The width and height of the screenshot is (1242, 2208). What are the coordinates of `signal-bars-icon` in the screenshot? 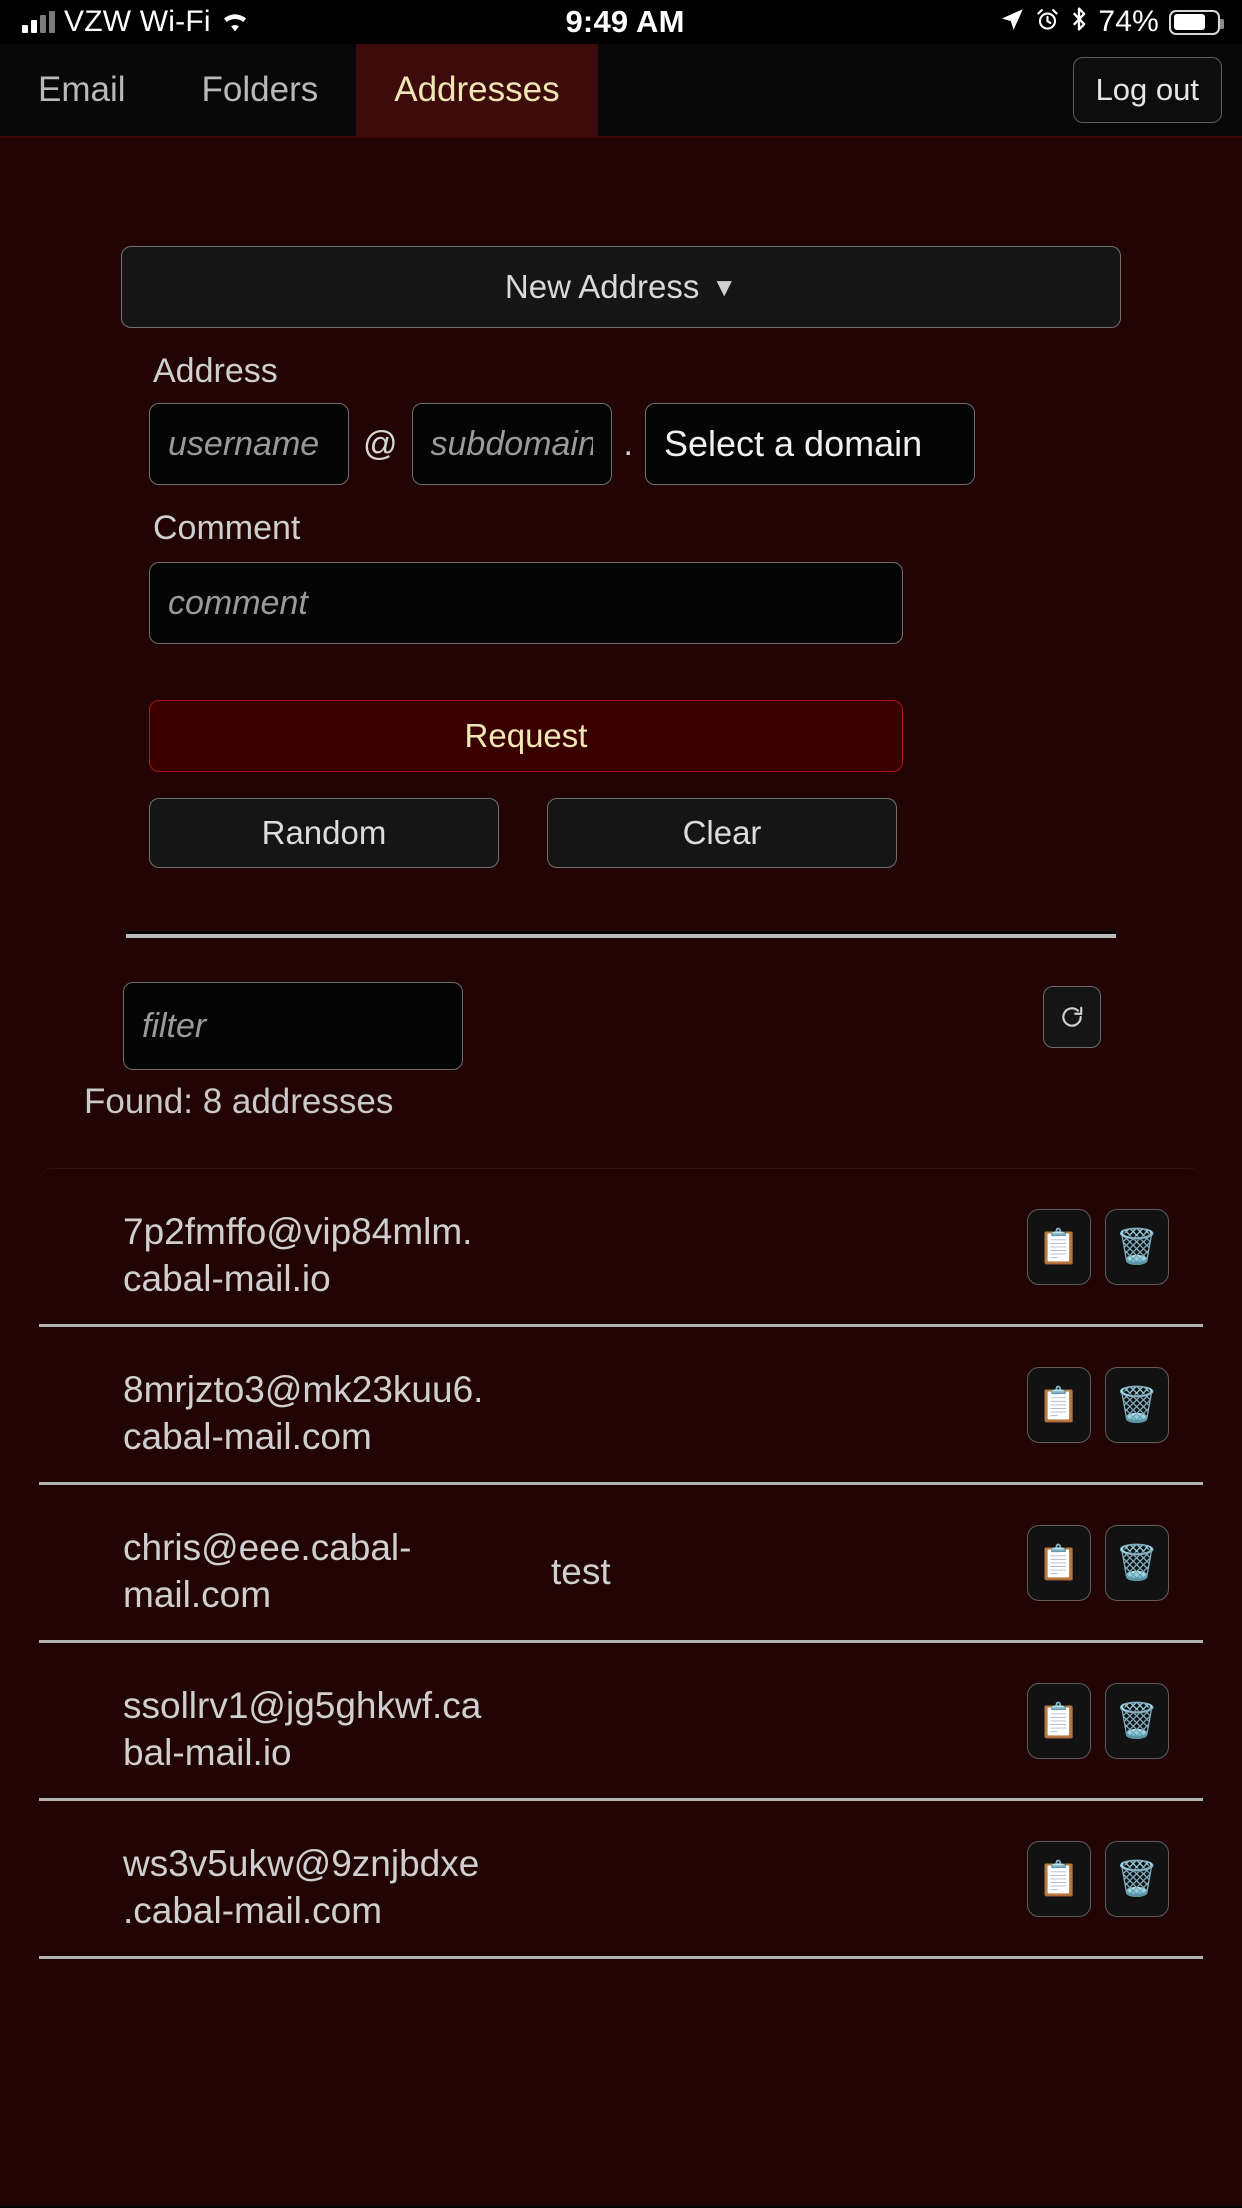 It's located at (38, 22).